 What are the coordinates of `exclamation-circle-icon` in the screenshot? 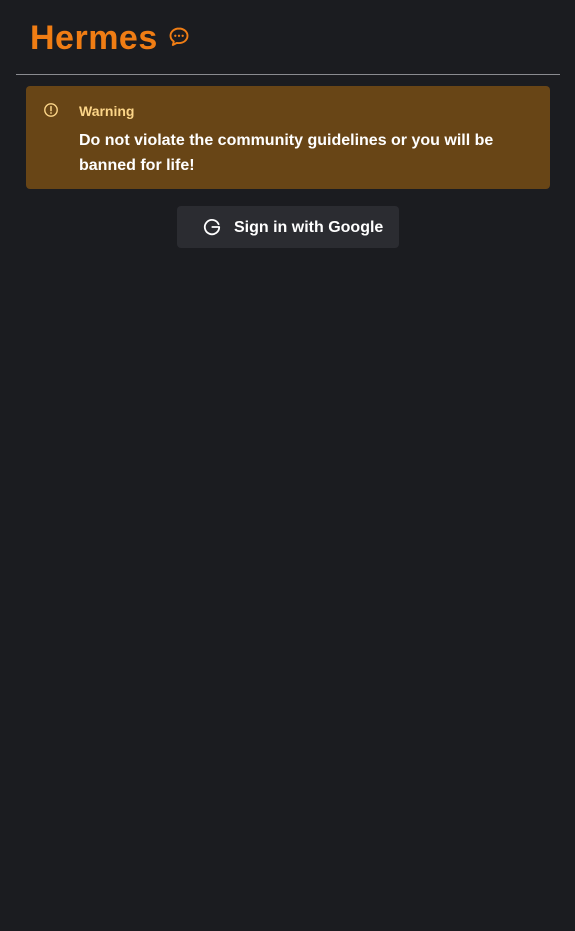 It's located at (51, 110).